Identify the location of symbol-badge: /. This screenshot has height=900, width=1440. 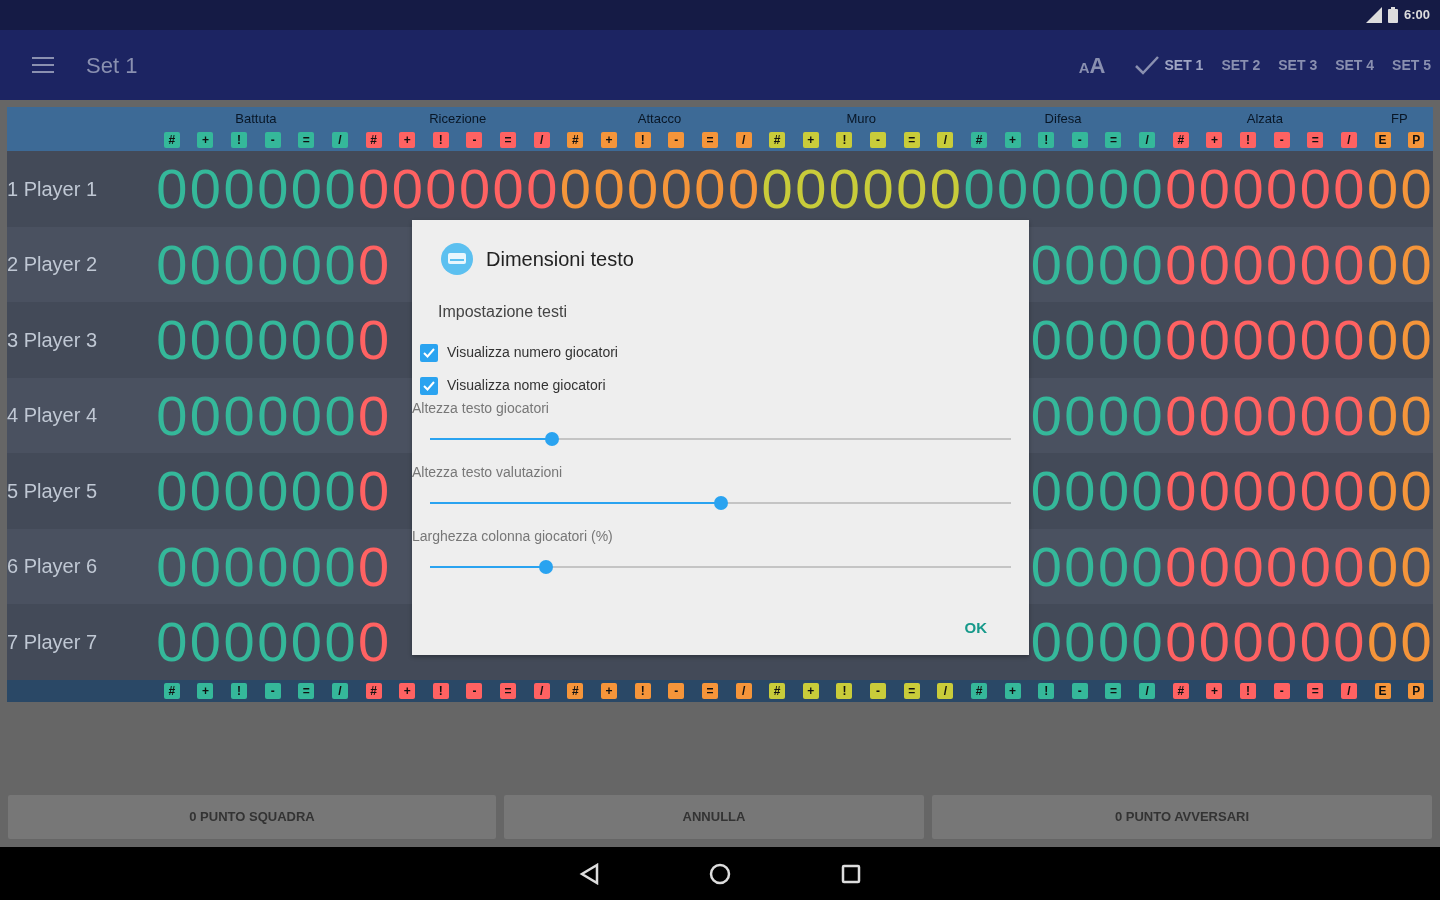
(1147, 140).